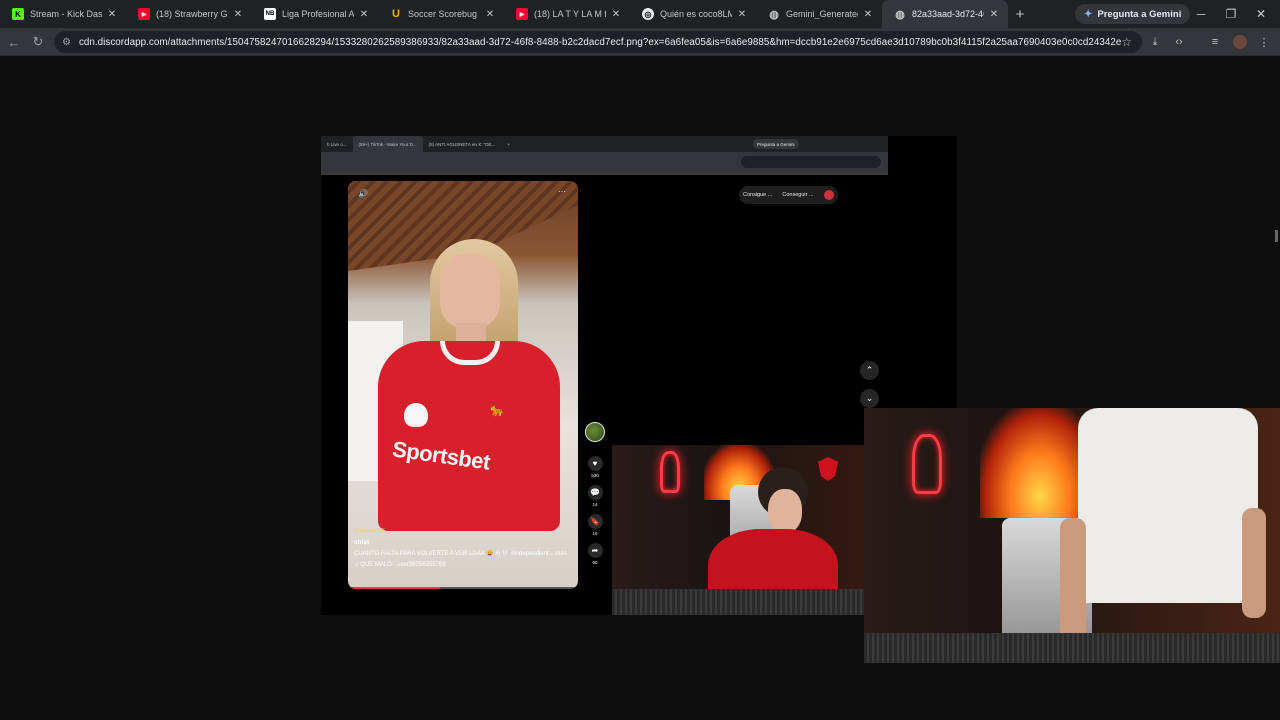 This screenshot has height=720, width=1280. Describe the element at coordinates (441, 455) in the screenshot. I see `jersey-sponsor: Sportsbet` at that location.